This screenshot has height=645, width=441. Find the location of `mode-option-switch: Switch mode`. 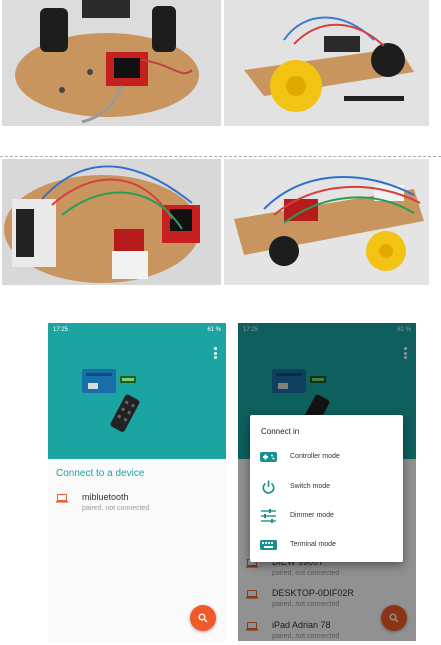

mode-option-switch: Switch mode is located at coordinates (329, 487).